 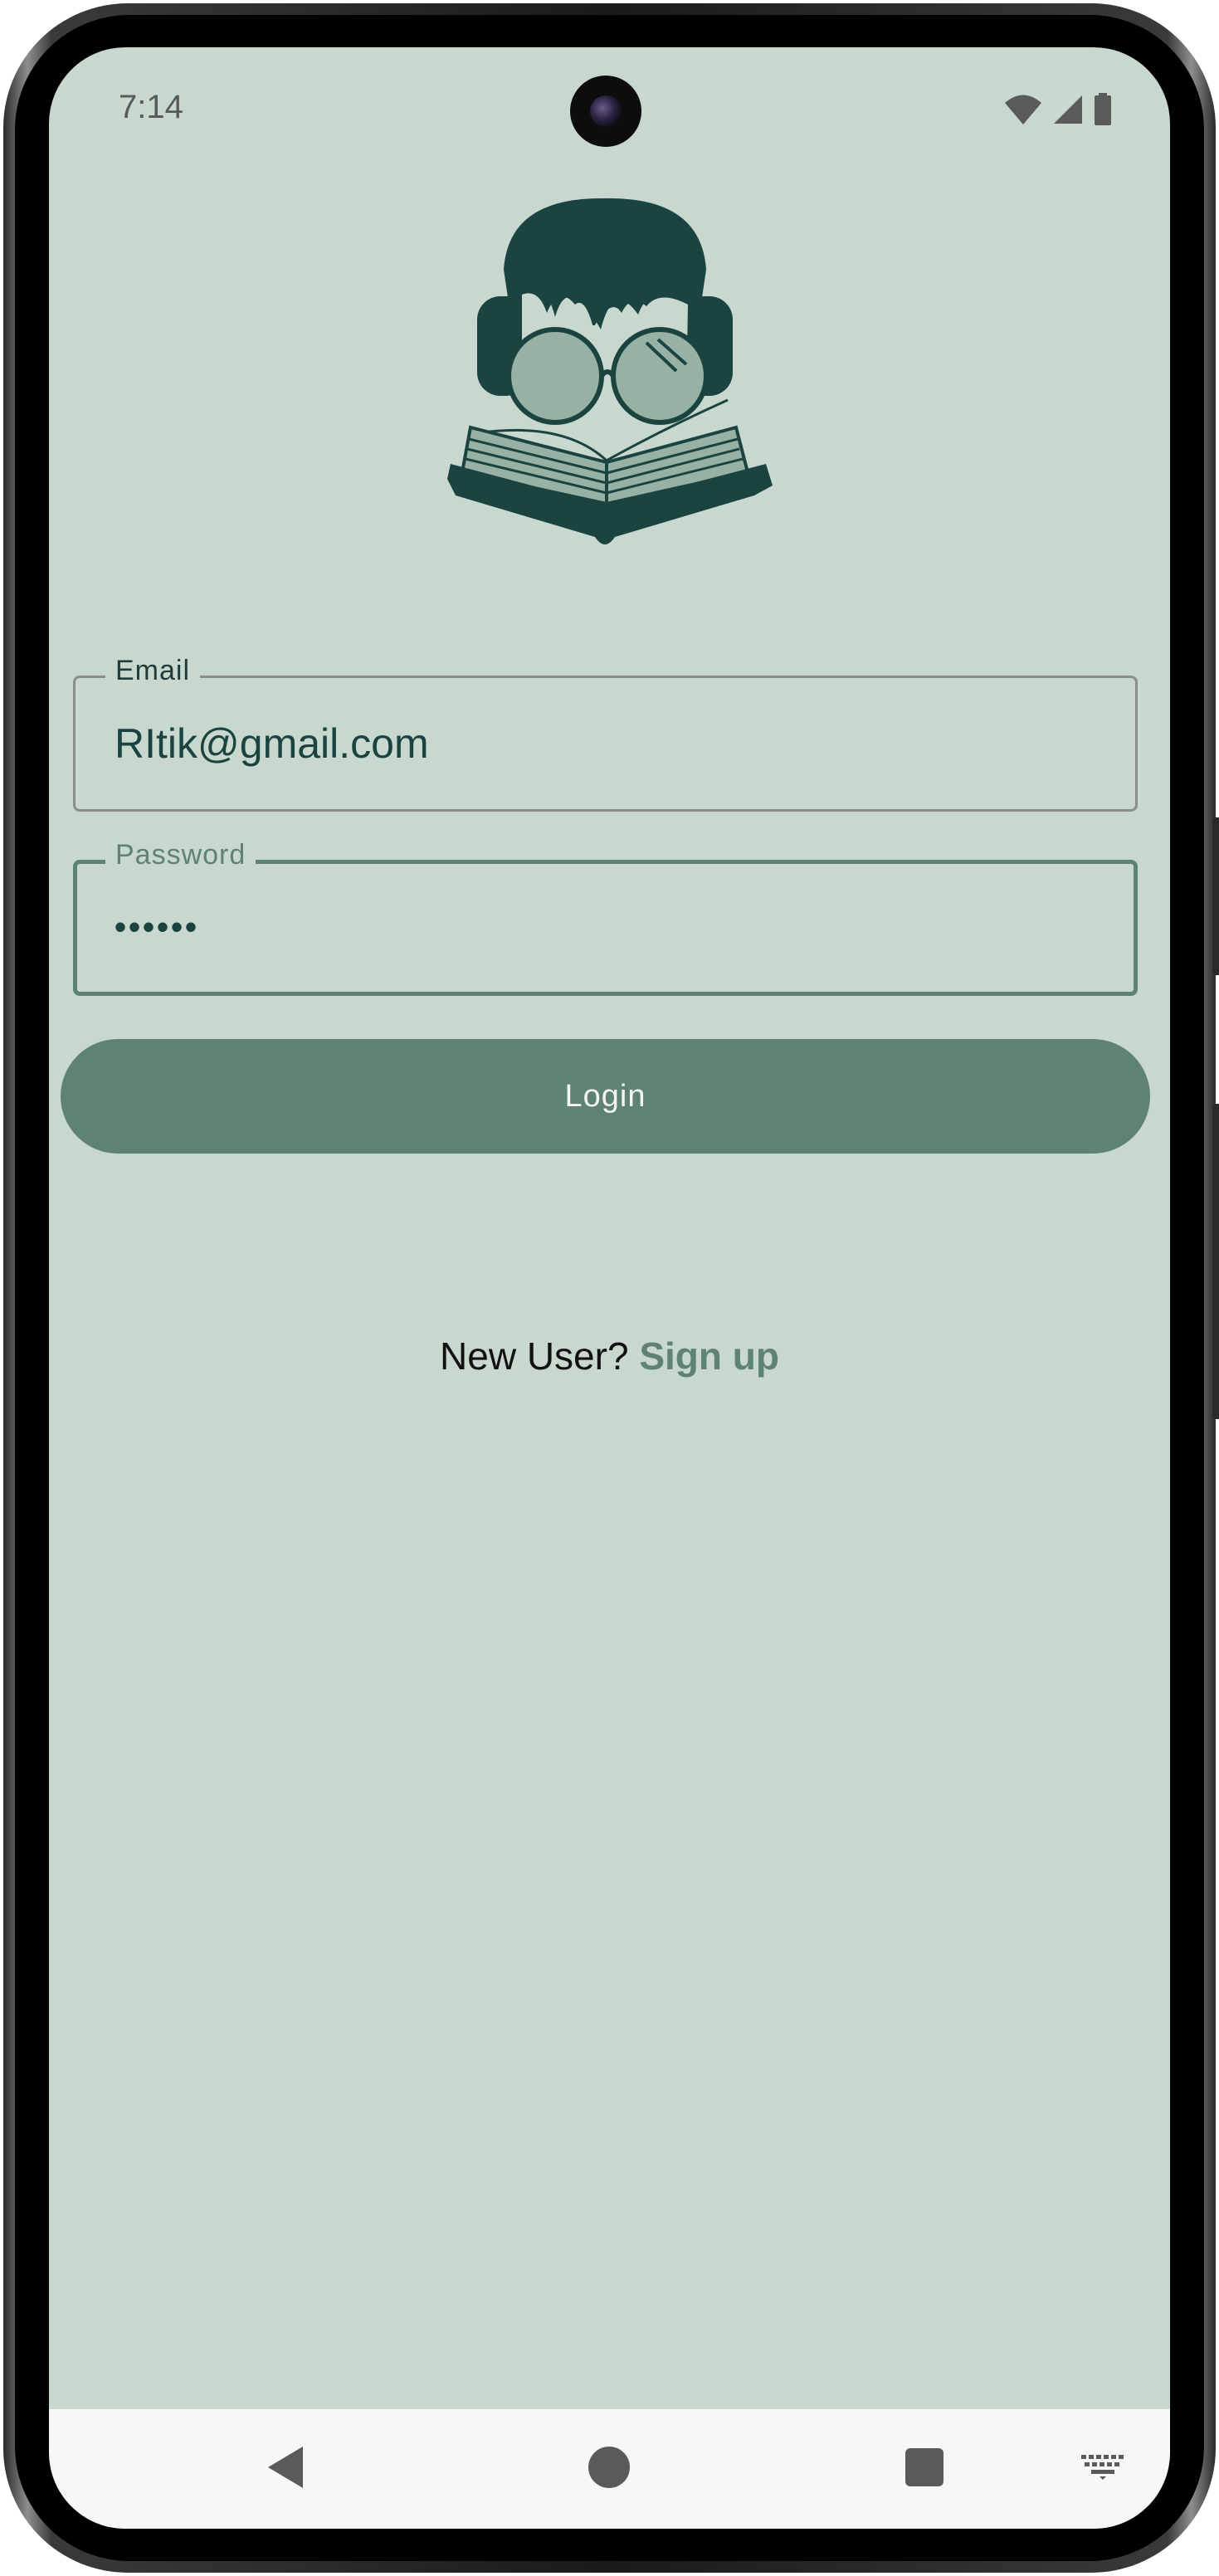 I want to click on home-button, so click(x=609, y=2469).